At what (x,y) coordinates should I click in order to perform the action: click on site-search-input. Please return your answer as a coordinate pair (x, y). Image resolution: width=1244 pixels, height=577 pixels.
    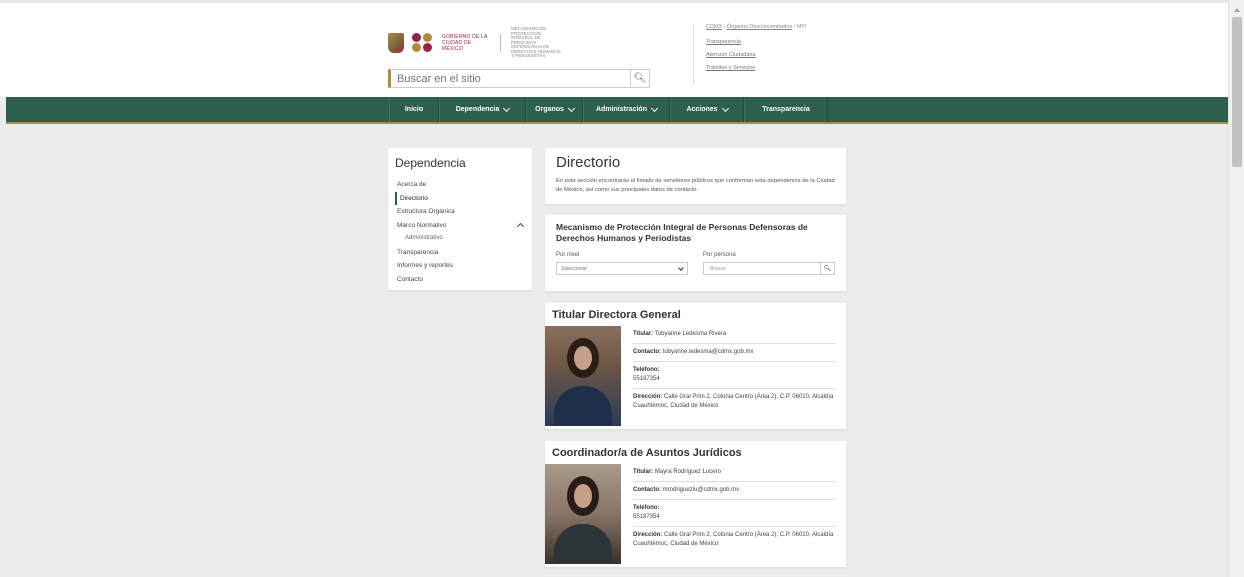
    Looking at the image, I should click on (510, 78).